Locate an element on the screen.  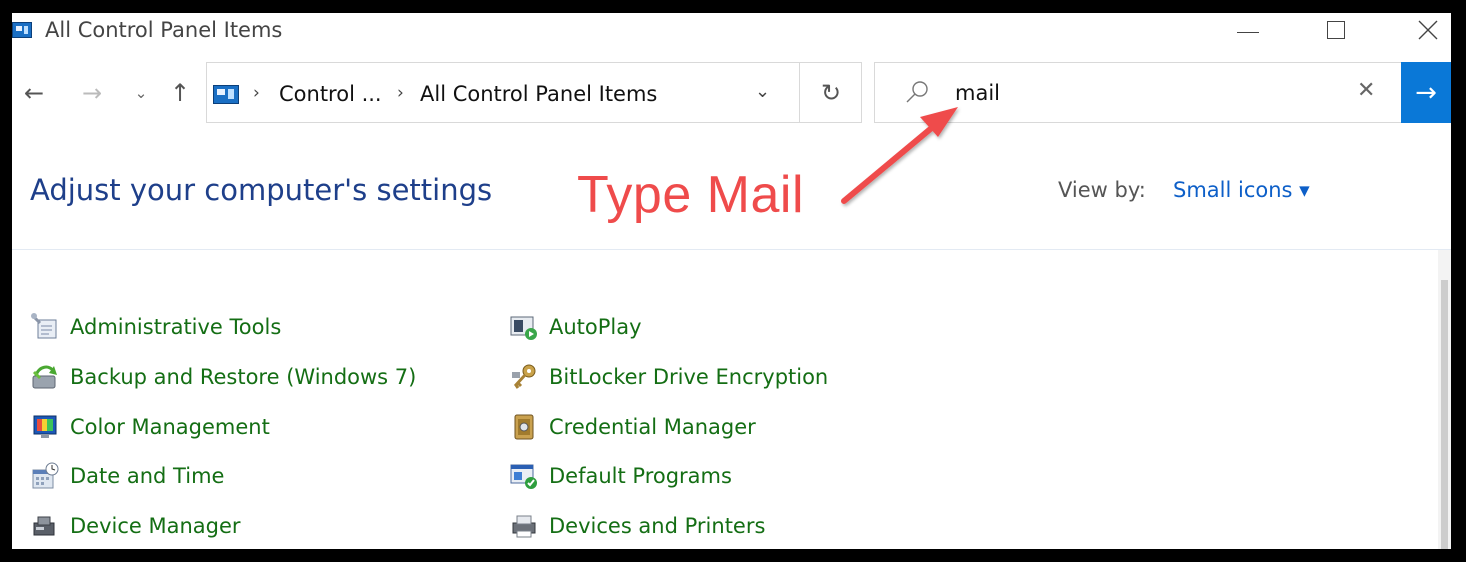
list-item: Devices and Printers is located at coordinates (637, 526).